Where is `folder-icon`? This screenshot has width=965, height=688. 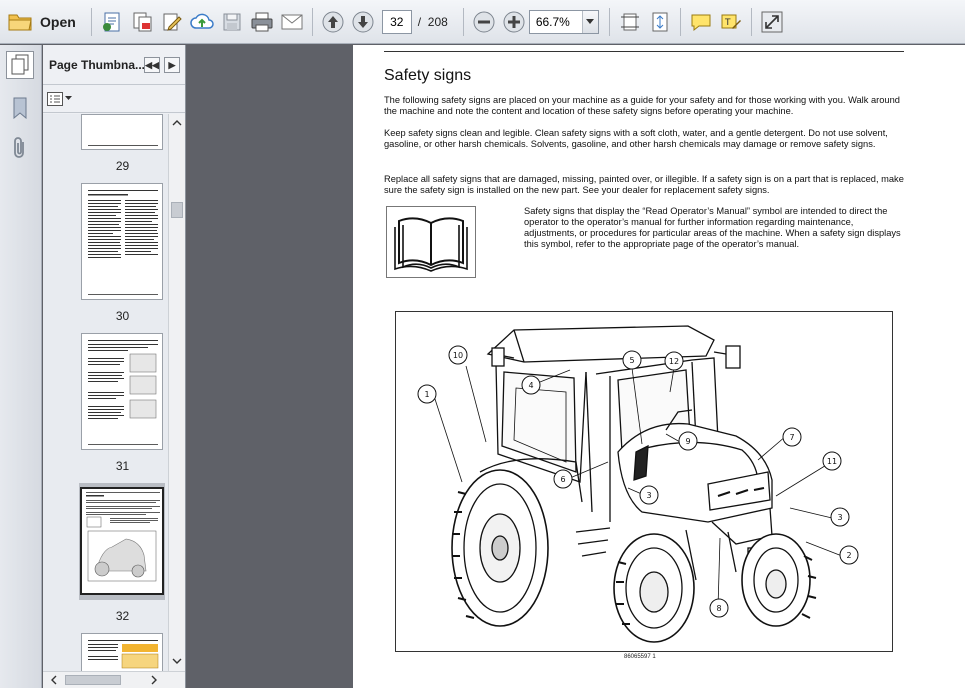 folder-icon is located at coordinates (20, 22).